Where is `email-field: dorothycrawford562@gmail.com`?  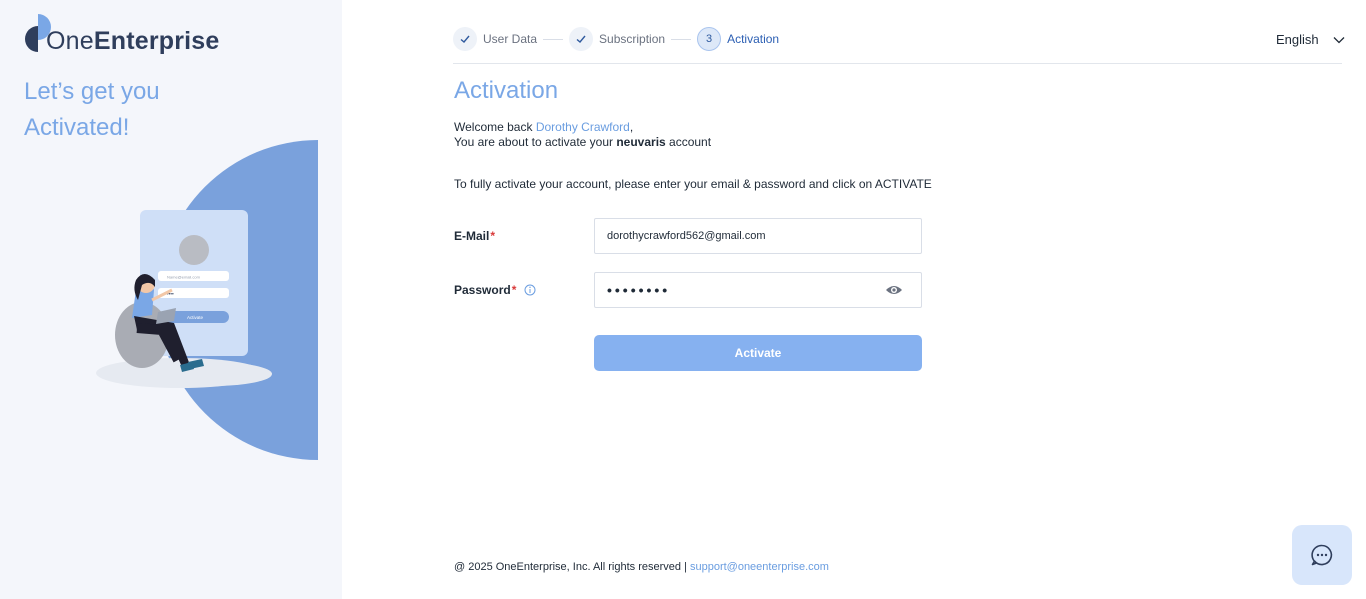
email-field: dorothycrawford562@gmail.com is located at coordinates (758, 236).